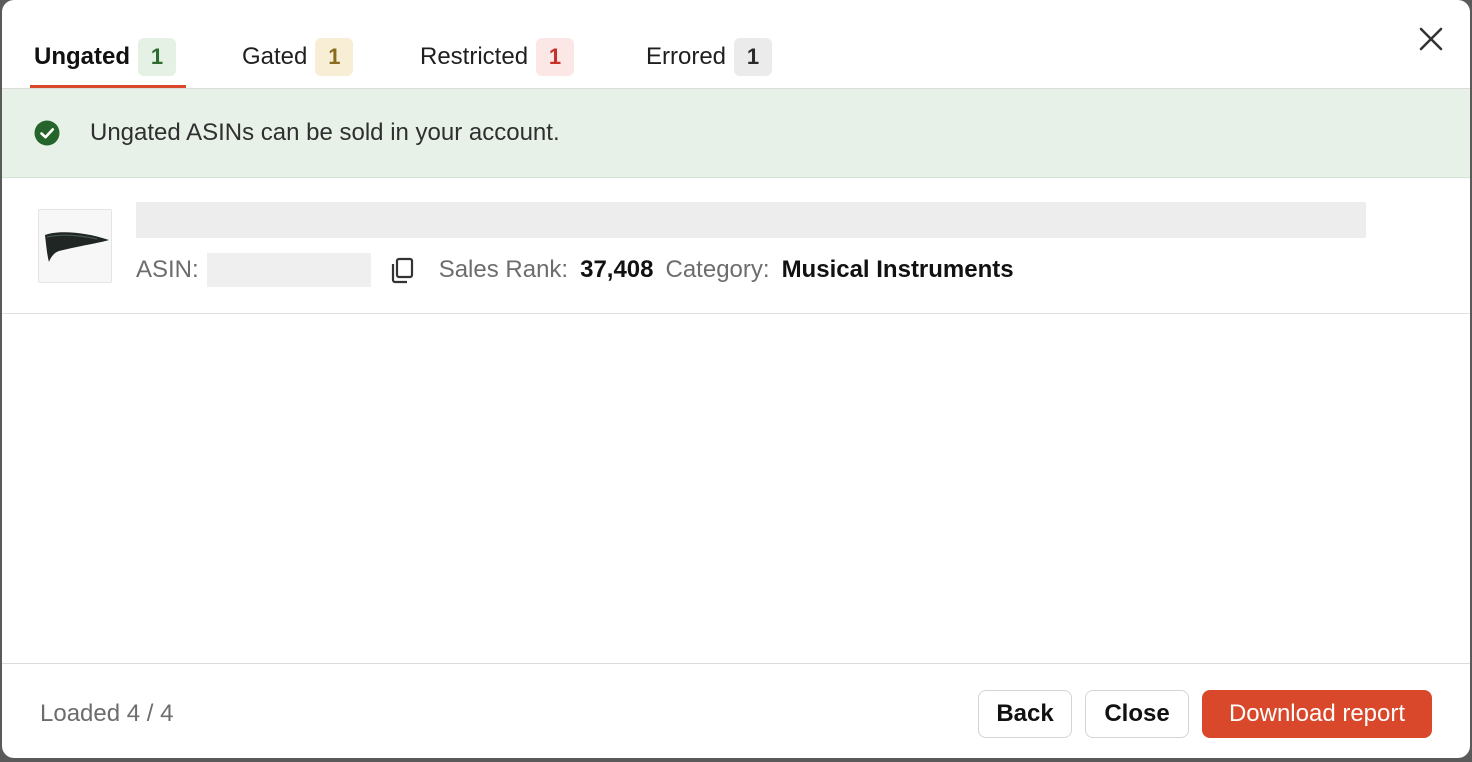 The image size is (1472, 762). I want to click on tab-restricted: Restricted 1, so click(497, 63).